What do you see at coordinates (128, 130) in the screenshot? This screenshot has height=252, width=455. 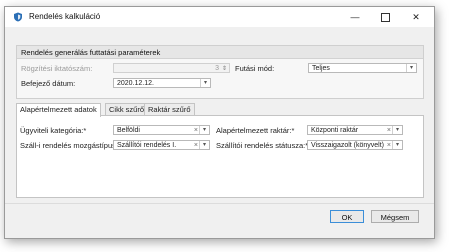 I see `ugyviteli-value: Belföldi` at bounding box center [128, 130].